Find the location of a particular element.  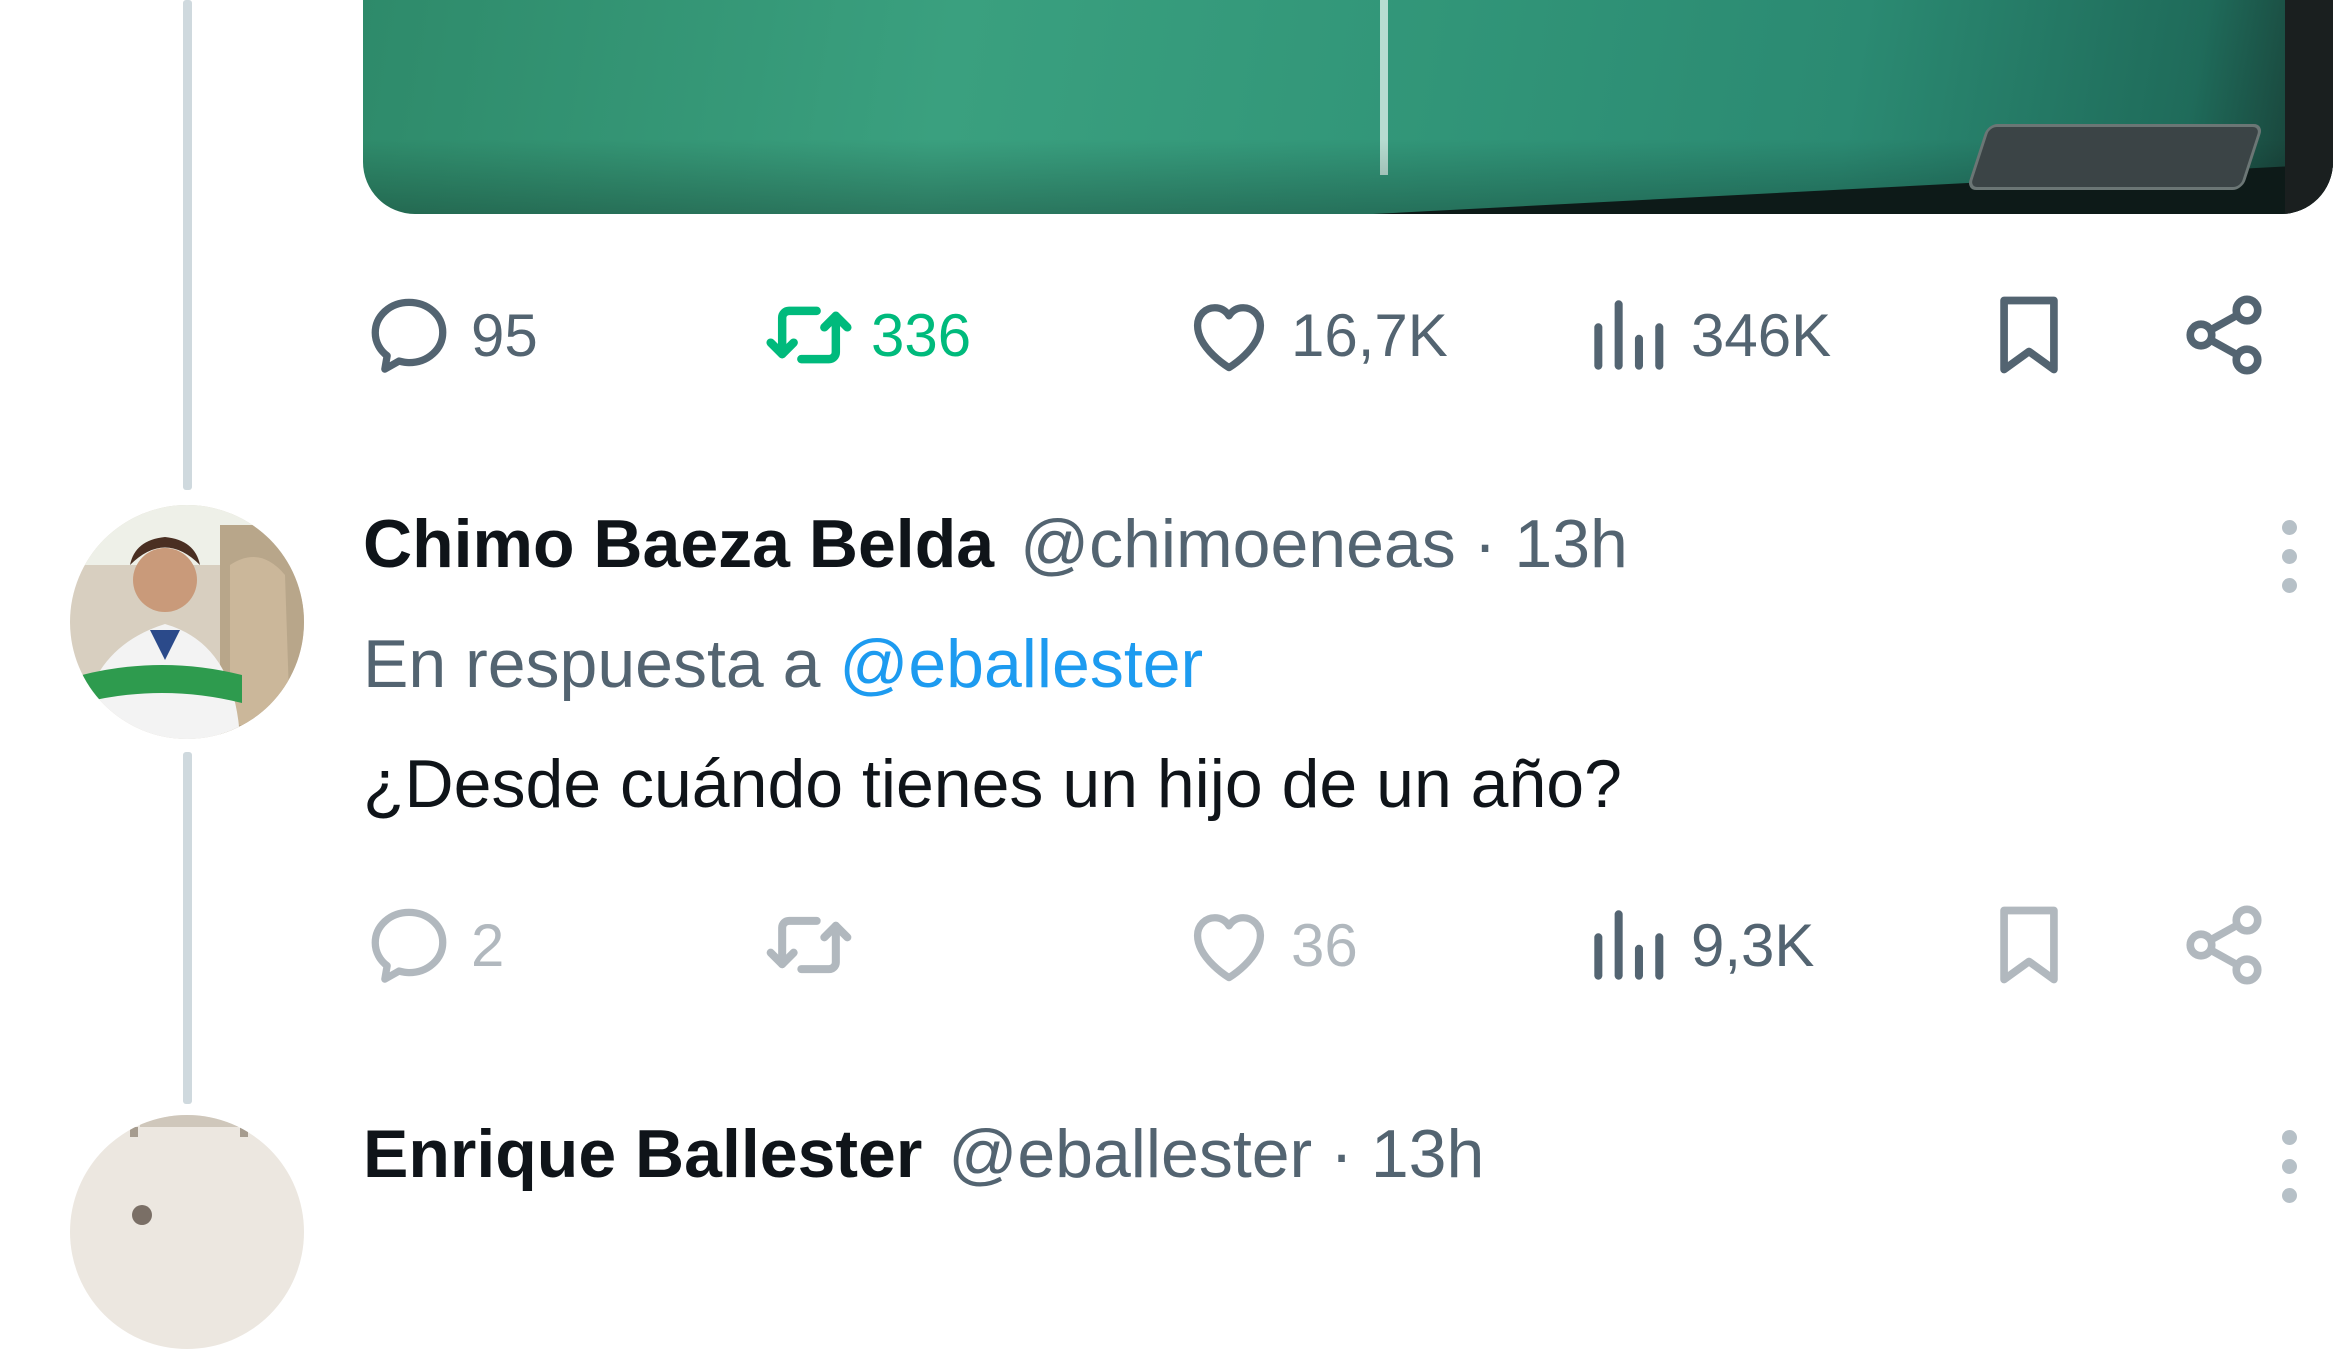

reply-button: 2 is located at coordinates (433, 945).